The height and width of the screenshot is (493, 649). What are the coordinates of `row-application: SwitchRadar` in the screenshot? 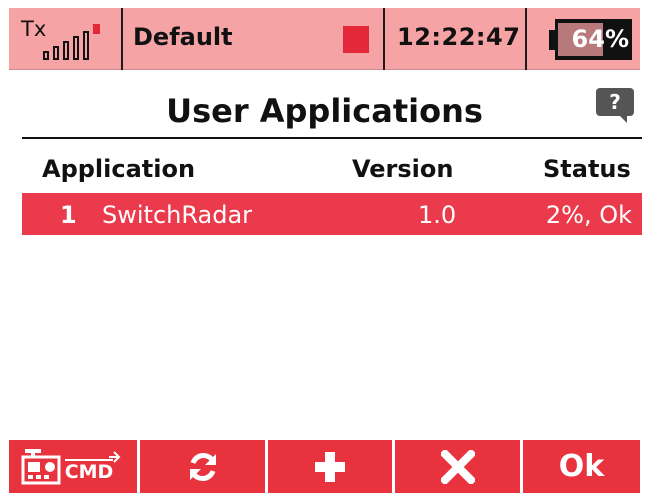 It's located at (177, 215).